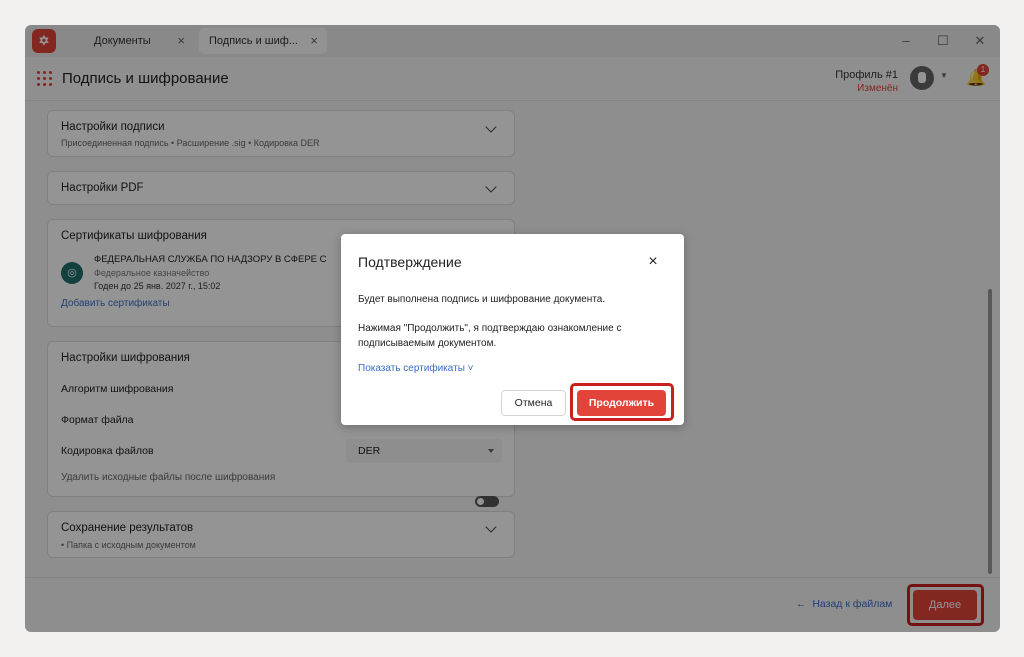 This screenshot has height=657, width=1024. What do you see at coordinates (410, 262) in the screenshot?
I see `dialog-title: Подтверждение` at bounding box center [410, 262].